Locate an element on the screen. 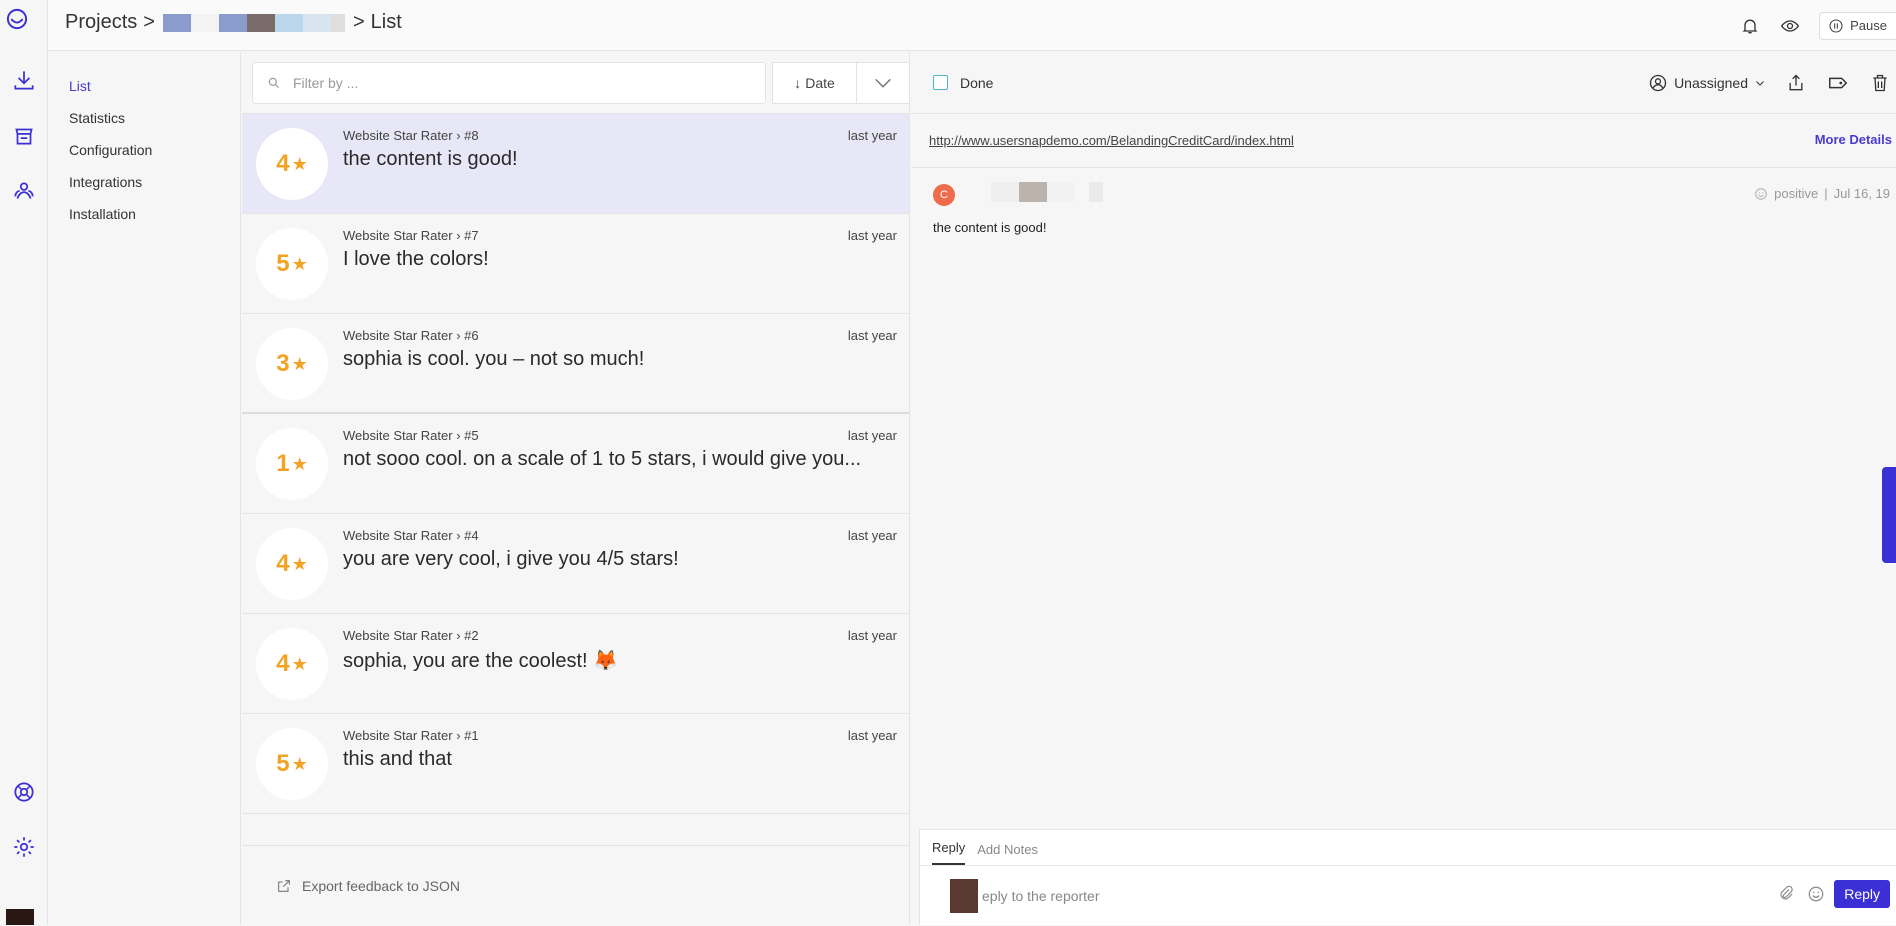  filter-bar: ↓ Date is located at coordinates (576, 83).